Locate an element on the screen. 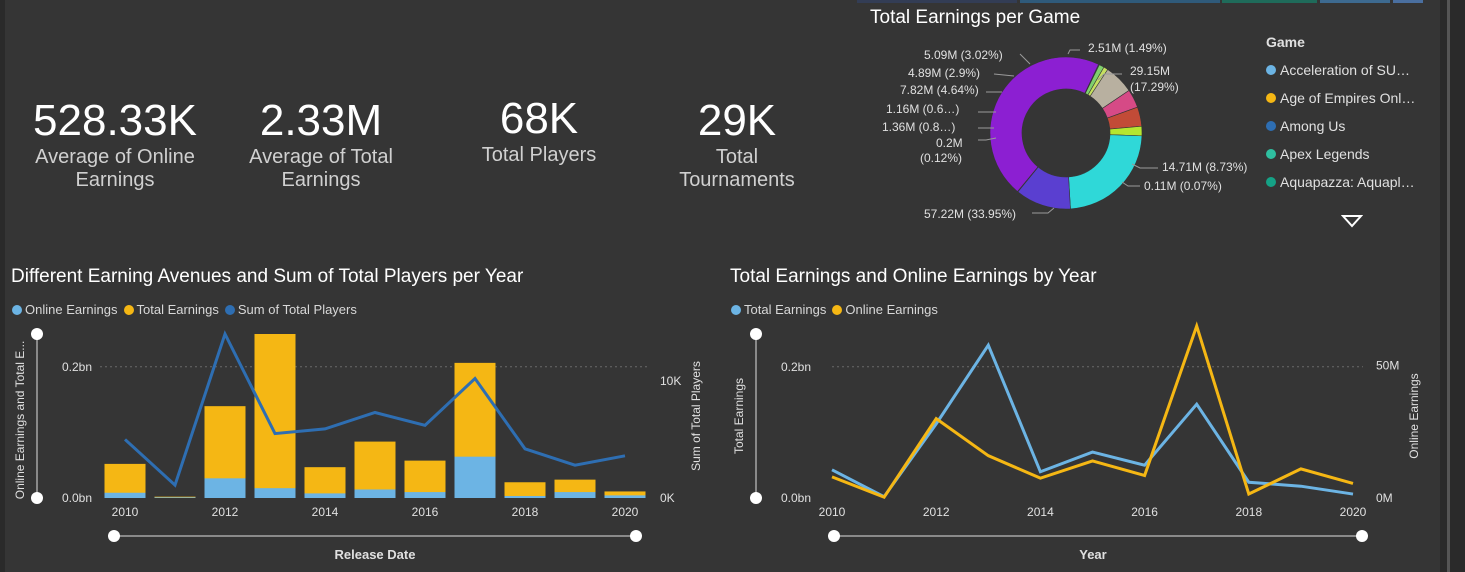 The height and width of the screenshot is (572, 1465). y2-tick-label: 10K is located at coordinates (670, 381).